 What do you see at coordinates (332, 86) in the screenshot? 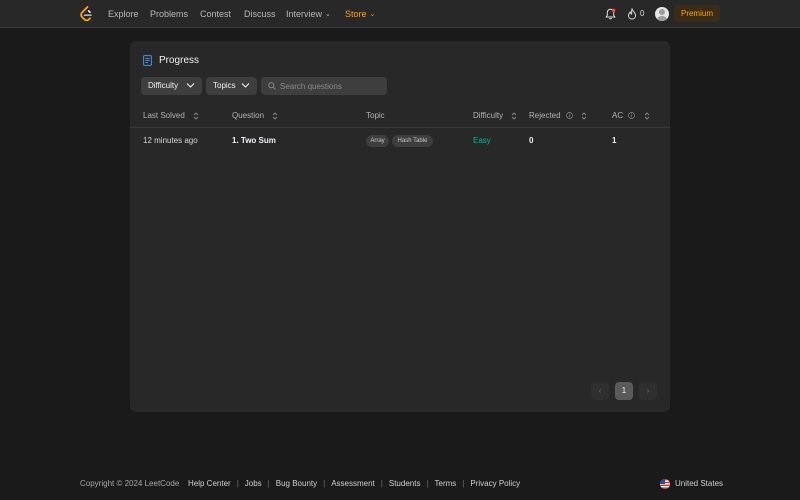
I see `search-input` at bounding box center [332, 86].